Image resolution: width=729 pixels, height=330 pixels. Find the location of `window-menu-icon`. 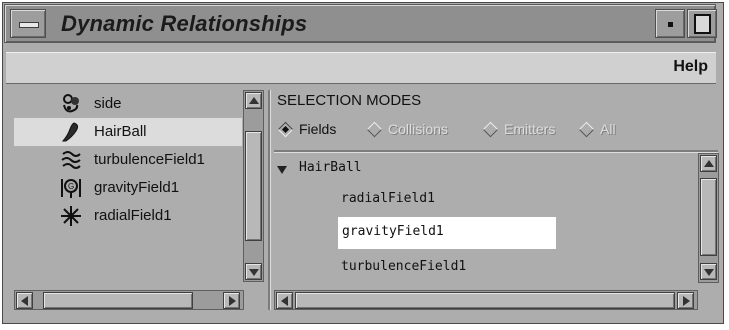

window-menu-icon is located at coordinates (29, 25).